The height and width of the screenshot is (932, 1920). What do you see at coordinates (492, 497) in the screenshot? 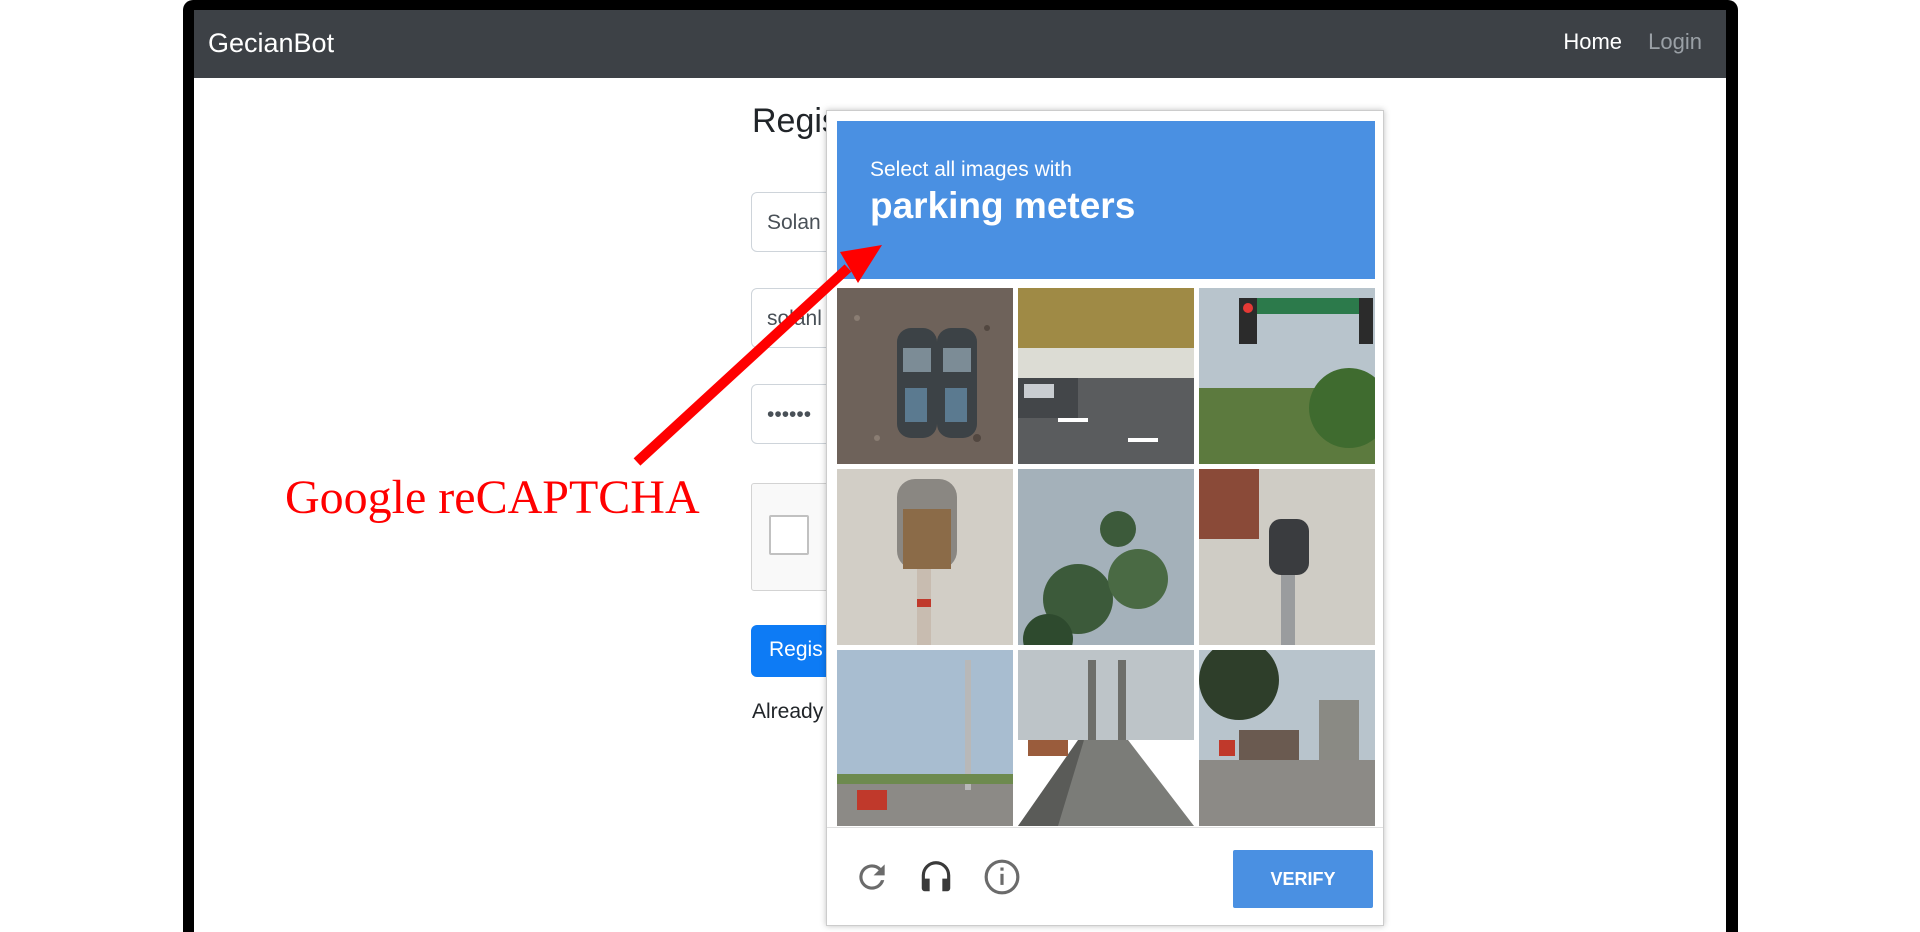
I see `annotation-label: Google reCAPTCHA` at bounding box center [492, 497].